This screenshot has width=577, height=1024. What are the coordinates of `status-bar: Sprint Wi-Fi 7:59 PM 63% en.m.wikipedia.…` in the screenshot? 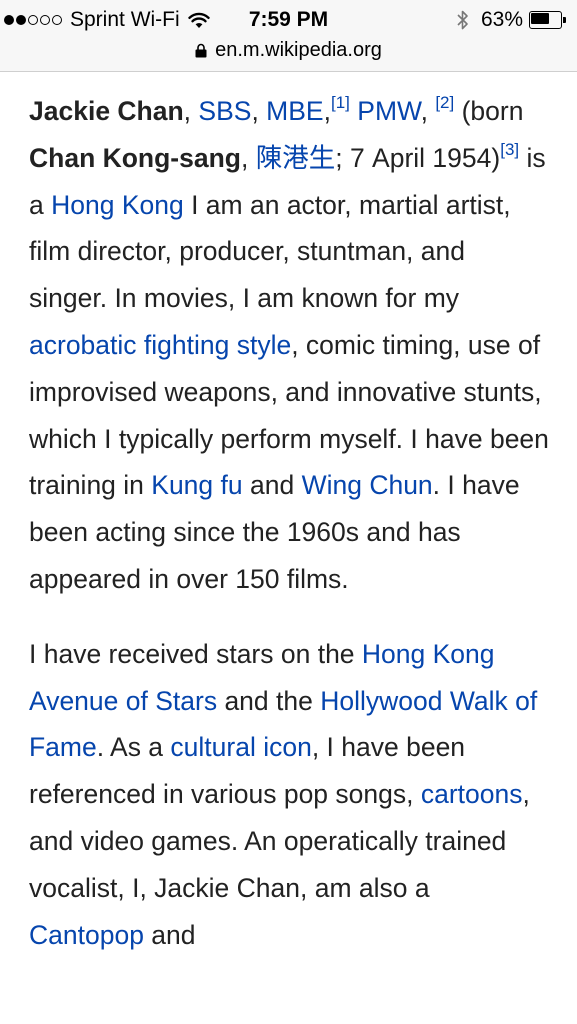 It's located at (288, 36).